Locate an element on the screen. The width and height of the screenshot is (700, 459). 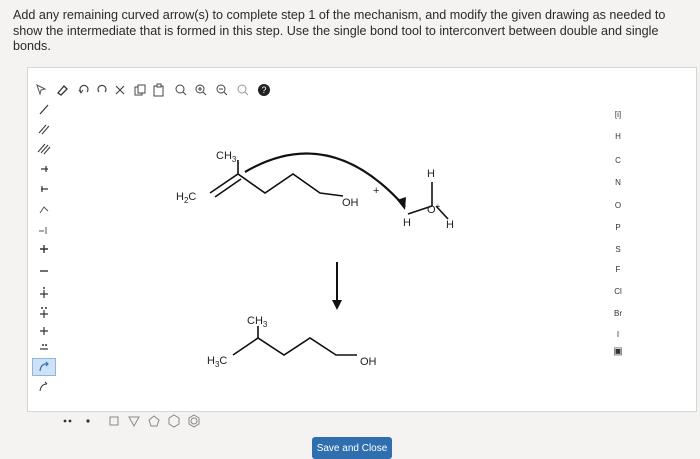
element-i: I is located at coordinates (618, 334).